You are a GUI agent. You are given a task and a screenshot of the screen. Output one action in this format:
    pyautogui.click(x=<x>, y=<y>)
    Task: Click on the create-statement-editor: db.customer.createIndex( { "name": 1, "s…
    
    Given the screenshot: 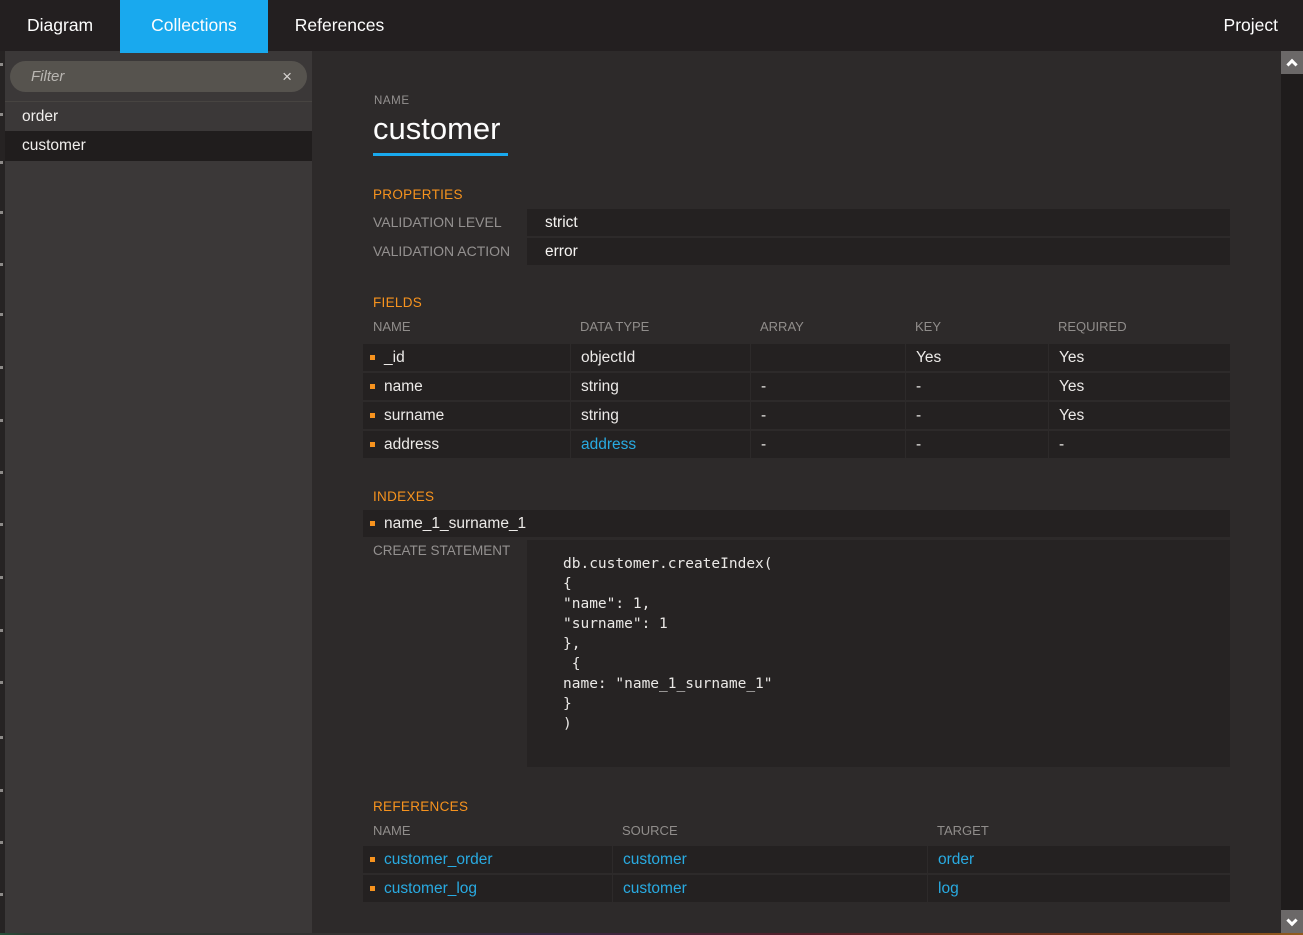 What is the action you would take?
    pyautogui.click(x=878, y=653)
    